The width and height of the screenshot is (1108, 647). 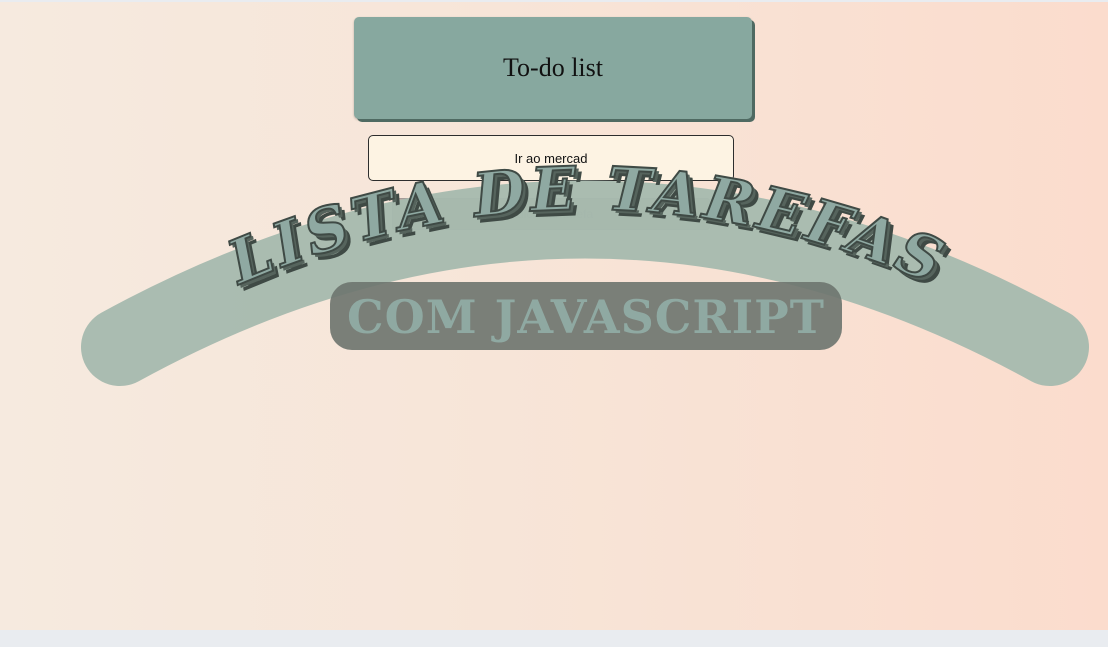 I want to click on logo-subtitle-pill, so click(x=586, y=316).